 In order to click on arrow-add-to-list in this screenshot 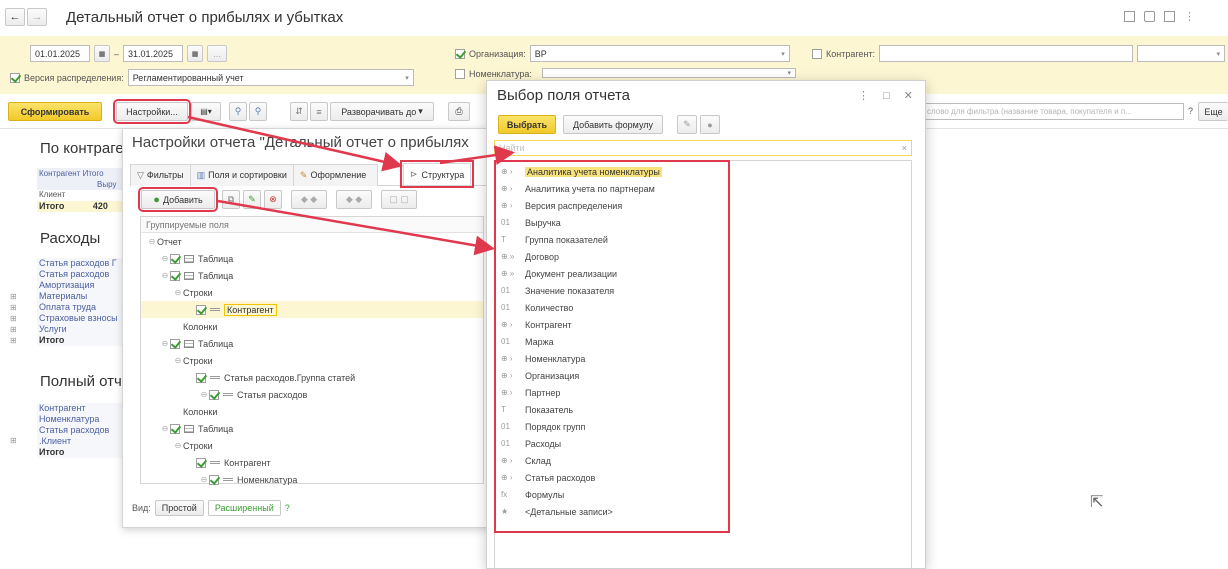, I will do `click(356, 227)`.